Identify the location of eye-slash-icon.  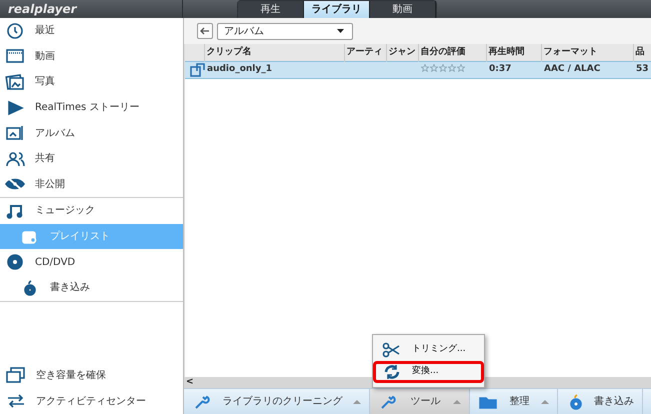
(15, 184).